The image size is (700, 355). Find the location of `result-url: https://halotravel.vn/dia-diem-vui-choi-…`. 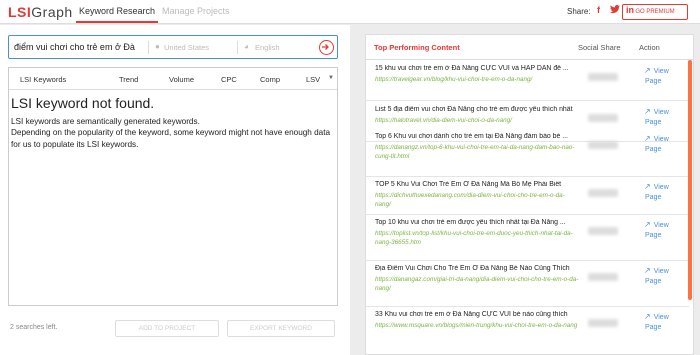

result-url: https://halotravel.vn/dia-diem-vui-choi-… is located at coordinates (477, 121).